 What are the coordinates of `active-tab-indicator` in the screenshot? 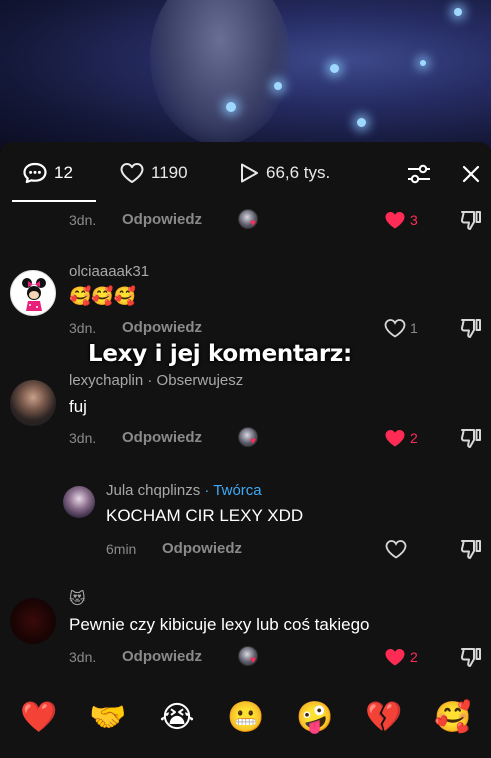 It's located at (54, 201).